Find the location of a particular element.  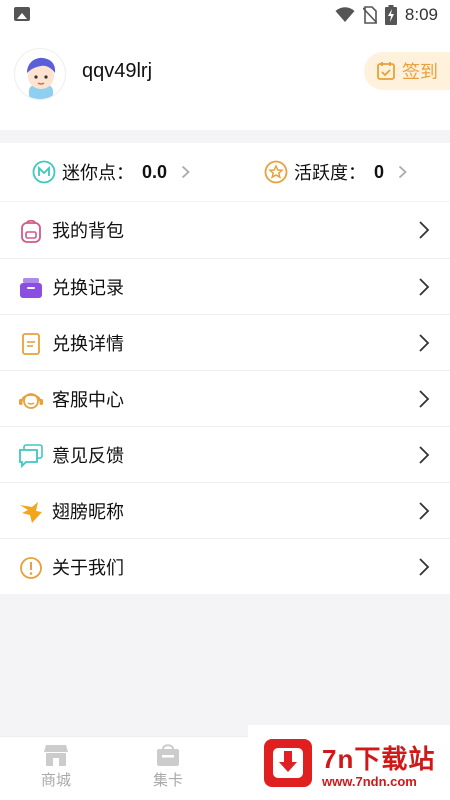

tab-label: 集卡 is located at coordinates (167, 780).